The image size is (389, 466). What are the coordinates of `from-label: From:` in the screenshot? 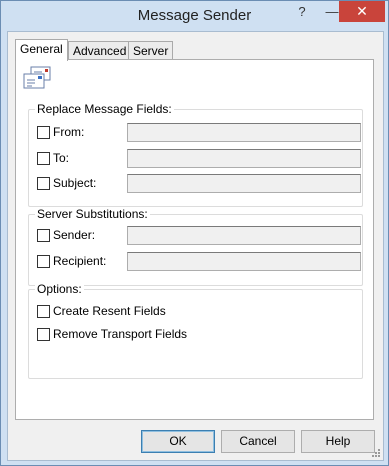 It's located at (69, 132).